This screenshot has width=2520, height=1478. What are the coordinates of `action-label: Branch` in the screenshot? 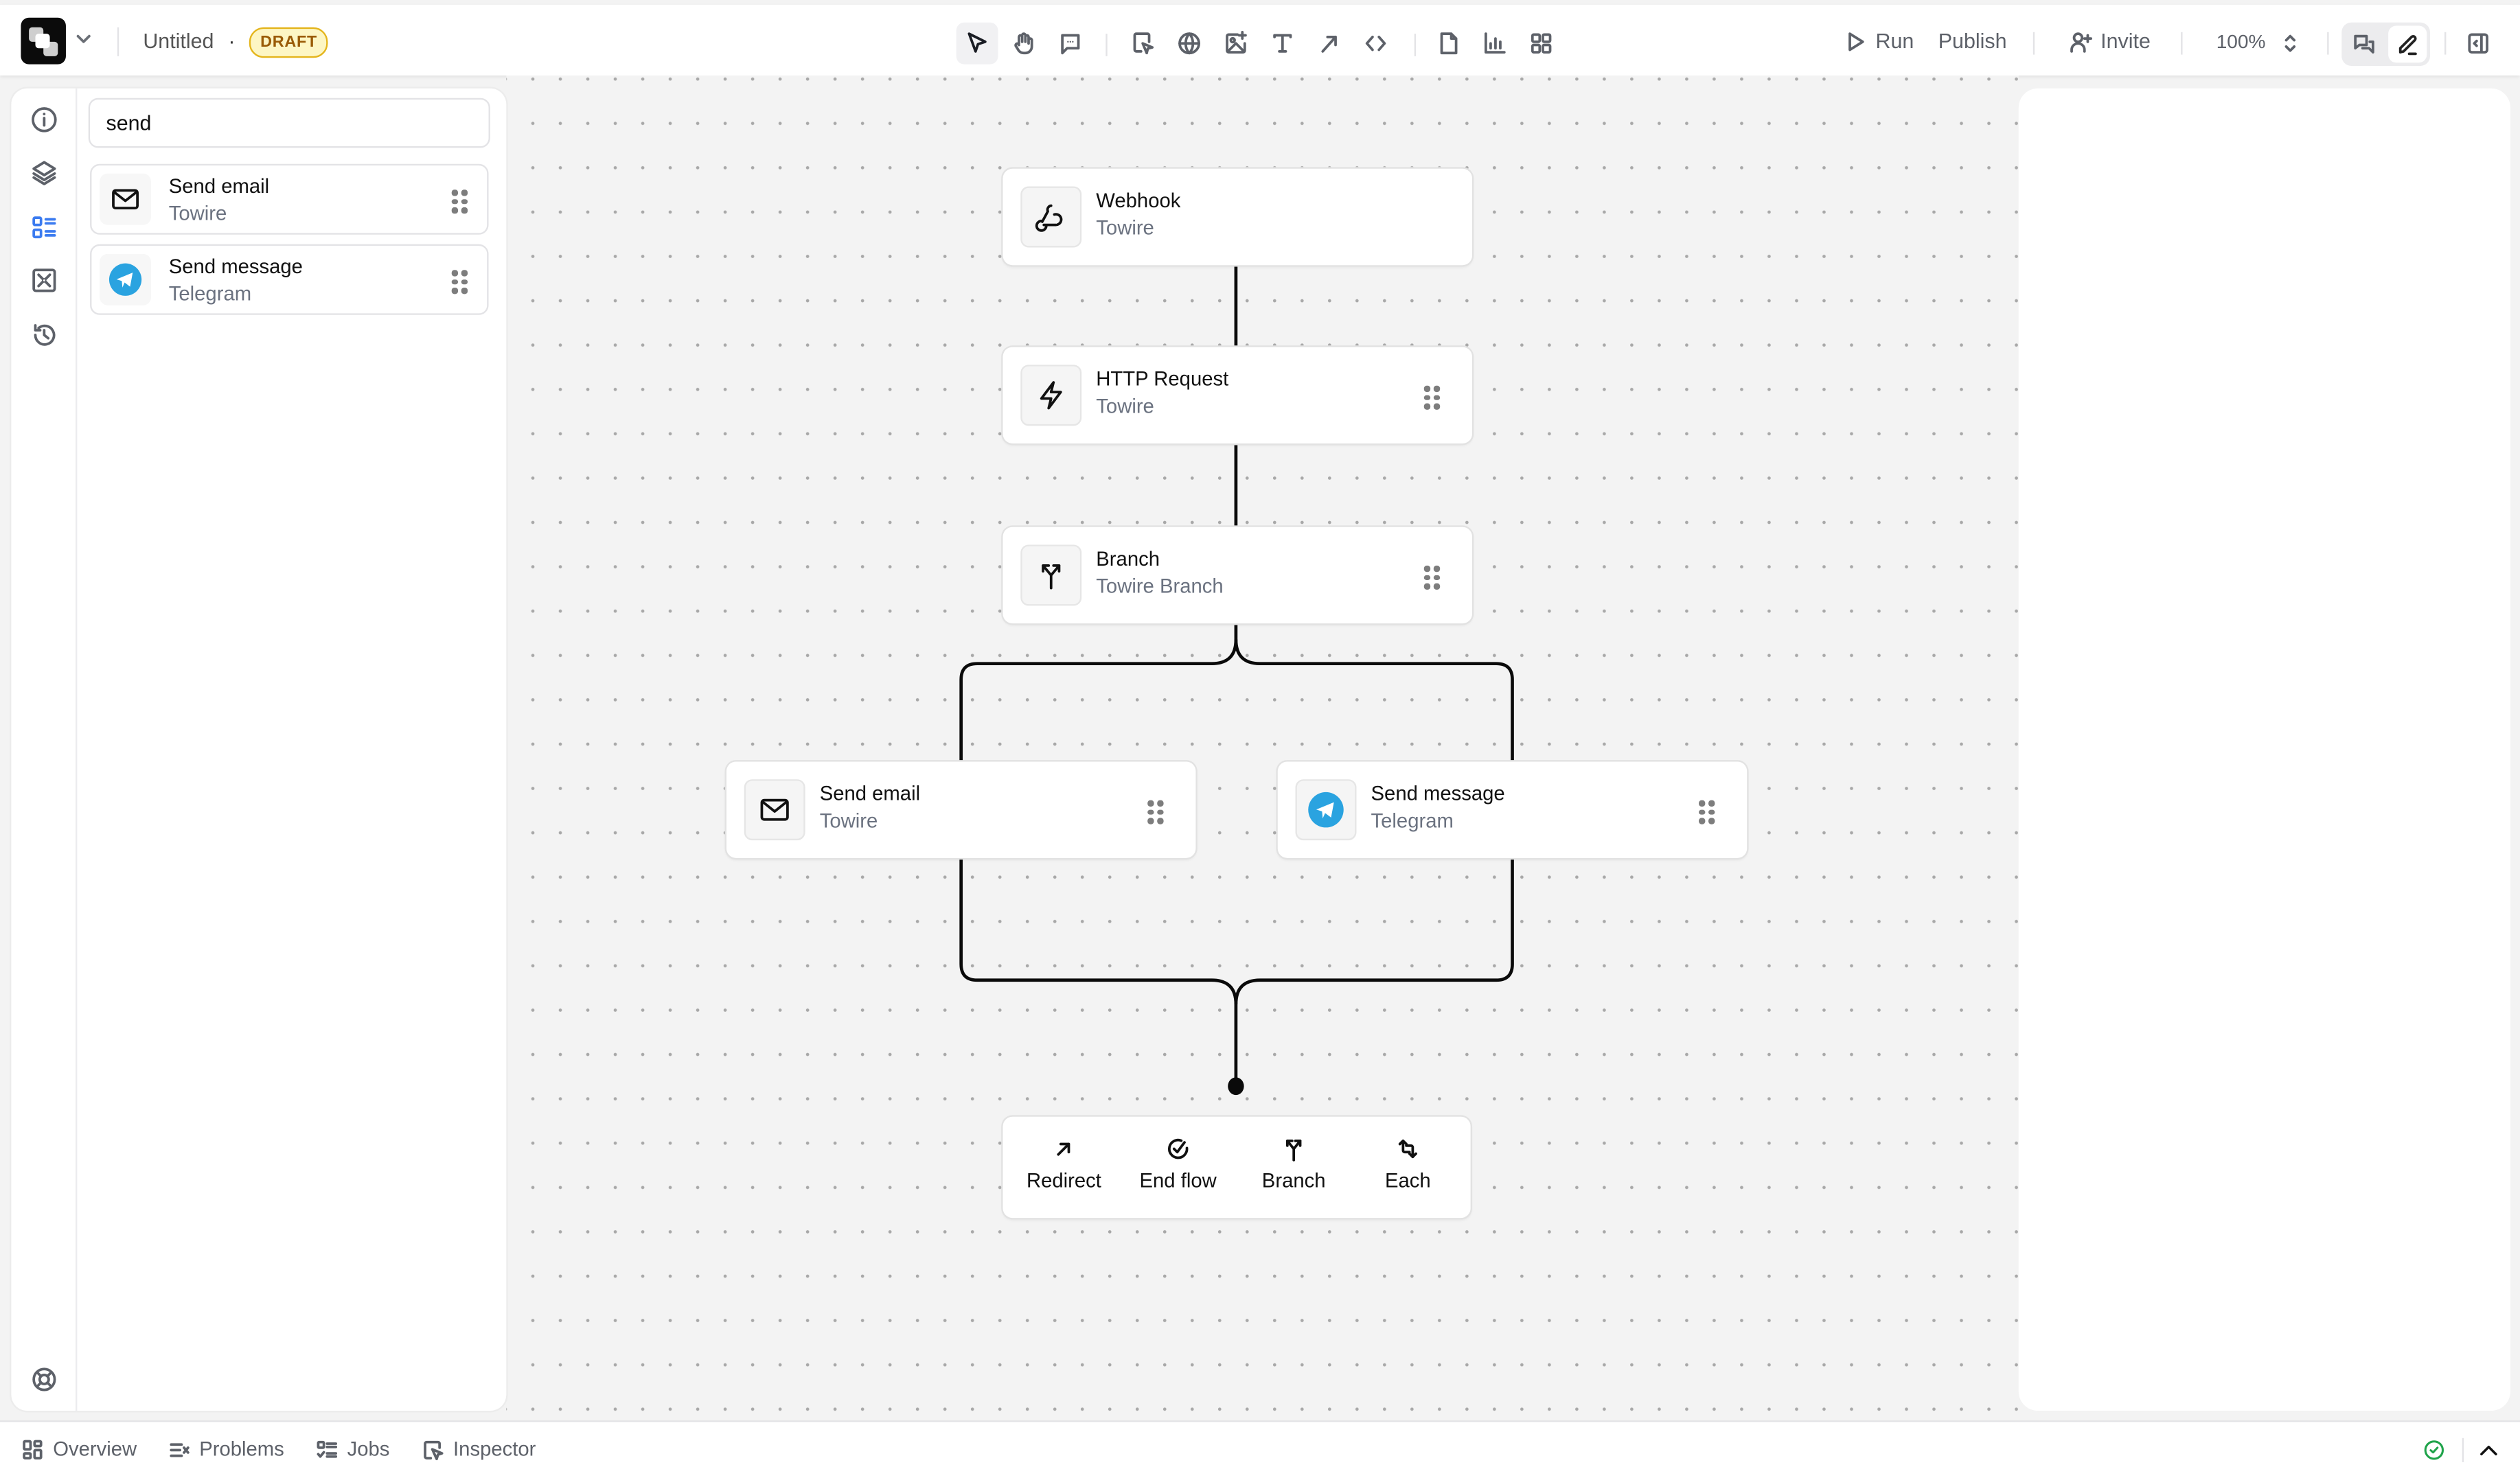 It's located at (1293, 1180).